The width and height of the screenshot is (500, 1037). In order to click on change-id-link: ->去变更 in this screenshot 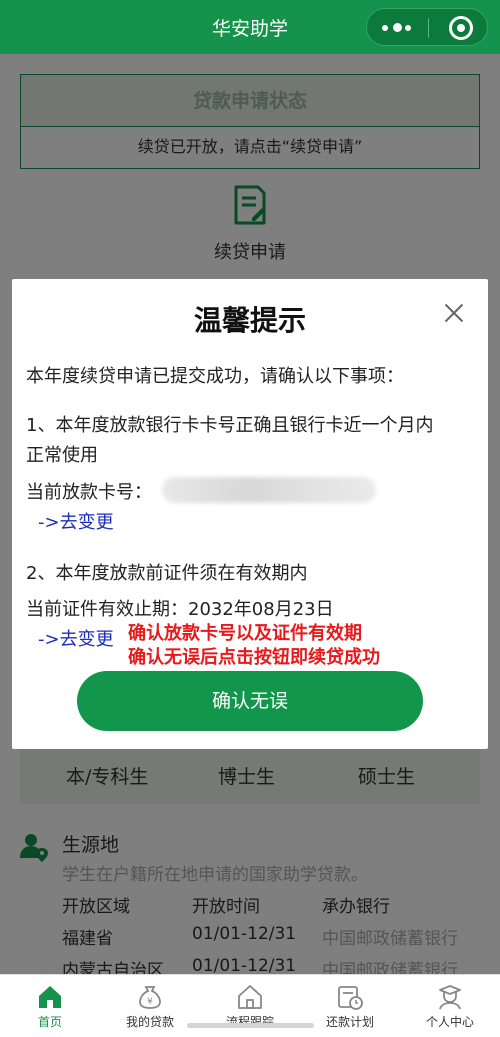, I will do `click(76, 638)`.